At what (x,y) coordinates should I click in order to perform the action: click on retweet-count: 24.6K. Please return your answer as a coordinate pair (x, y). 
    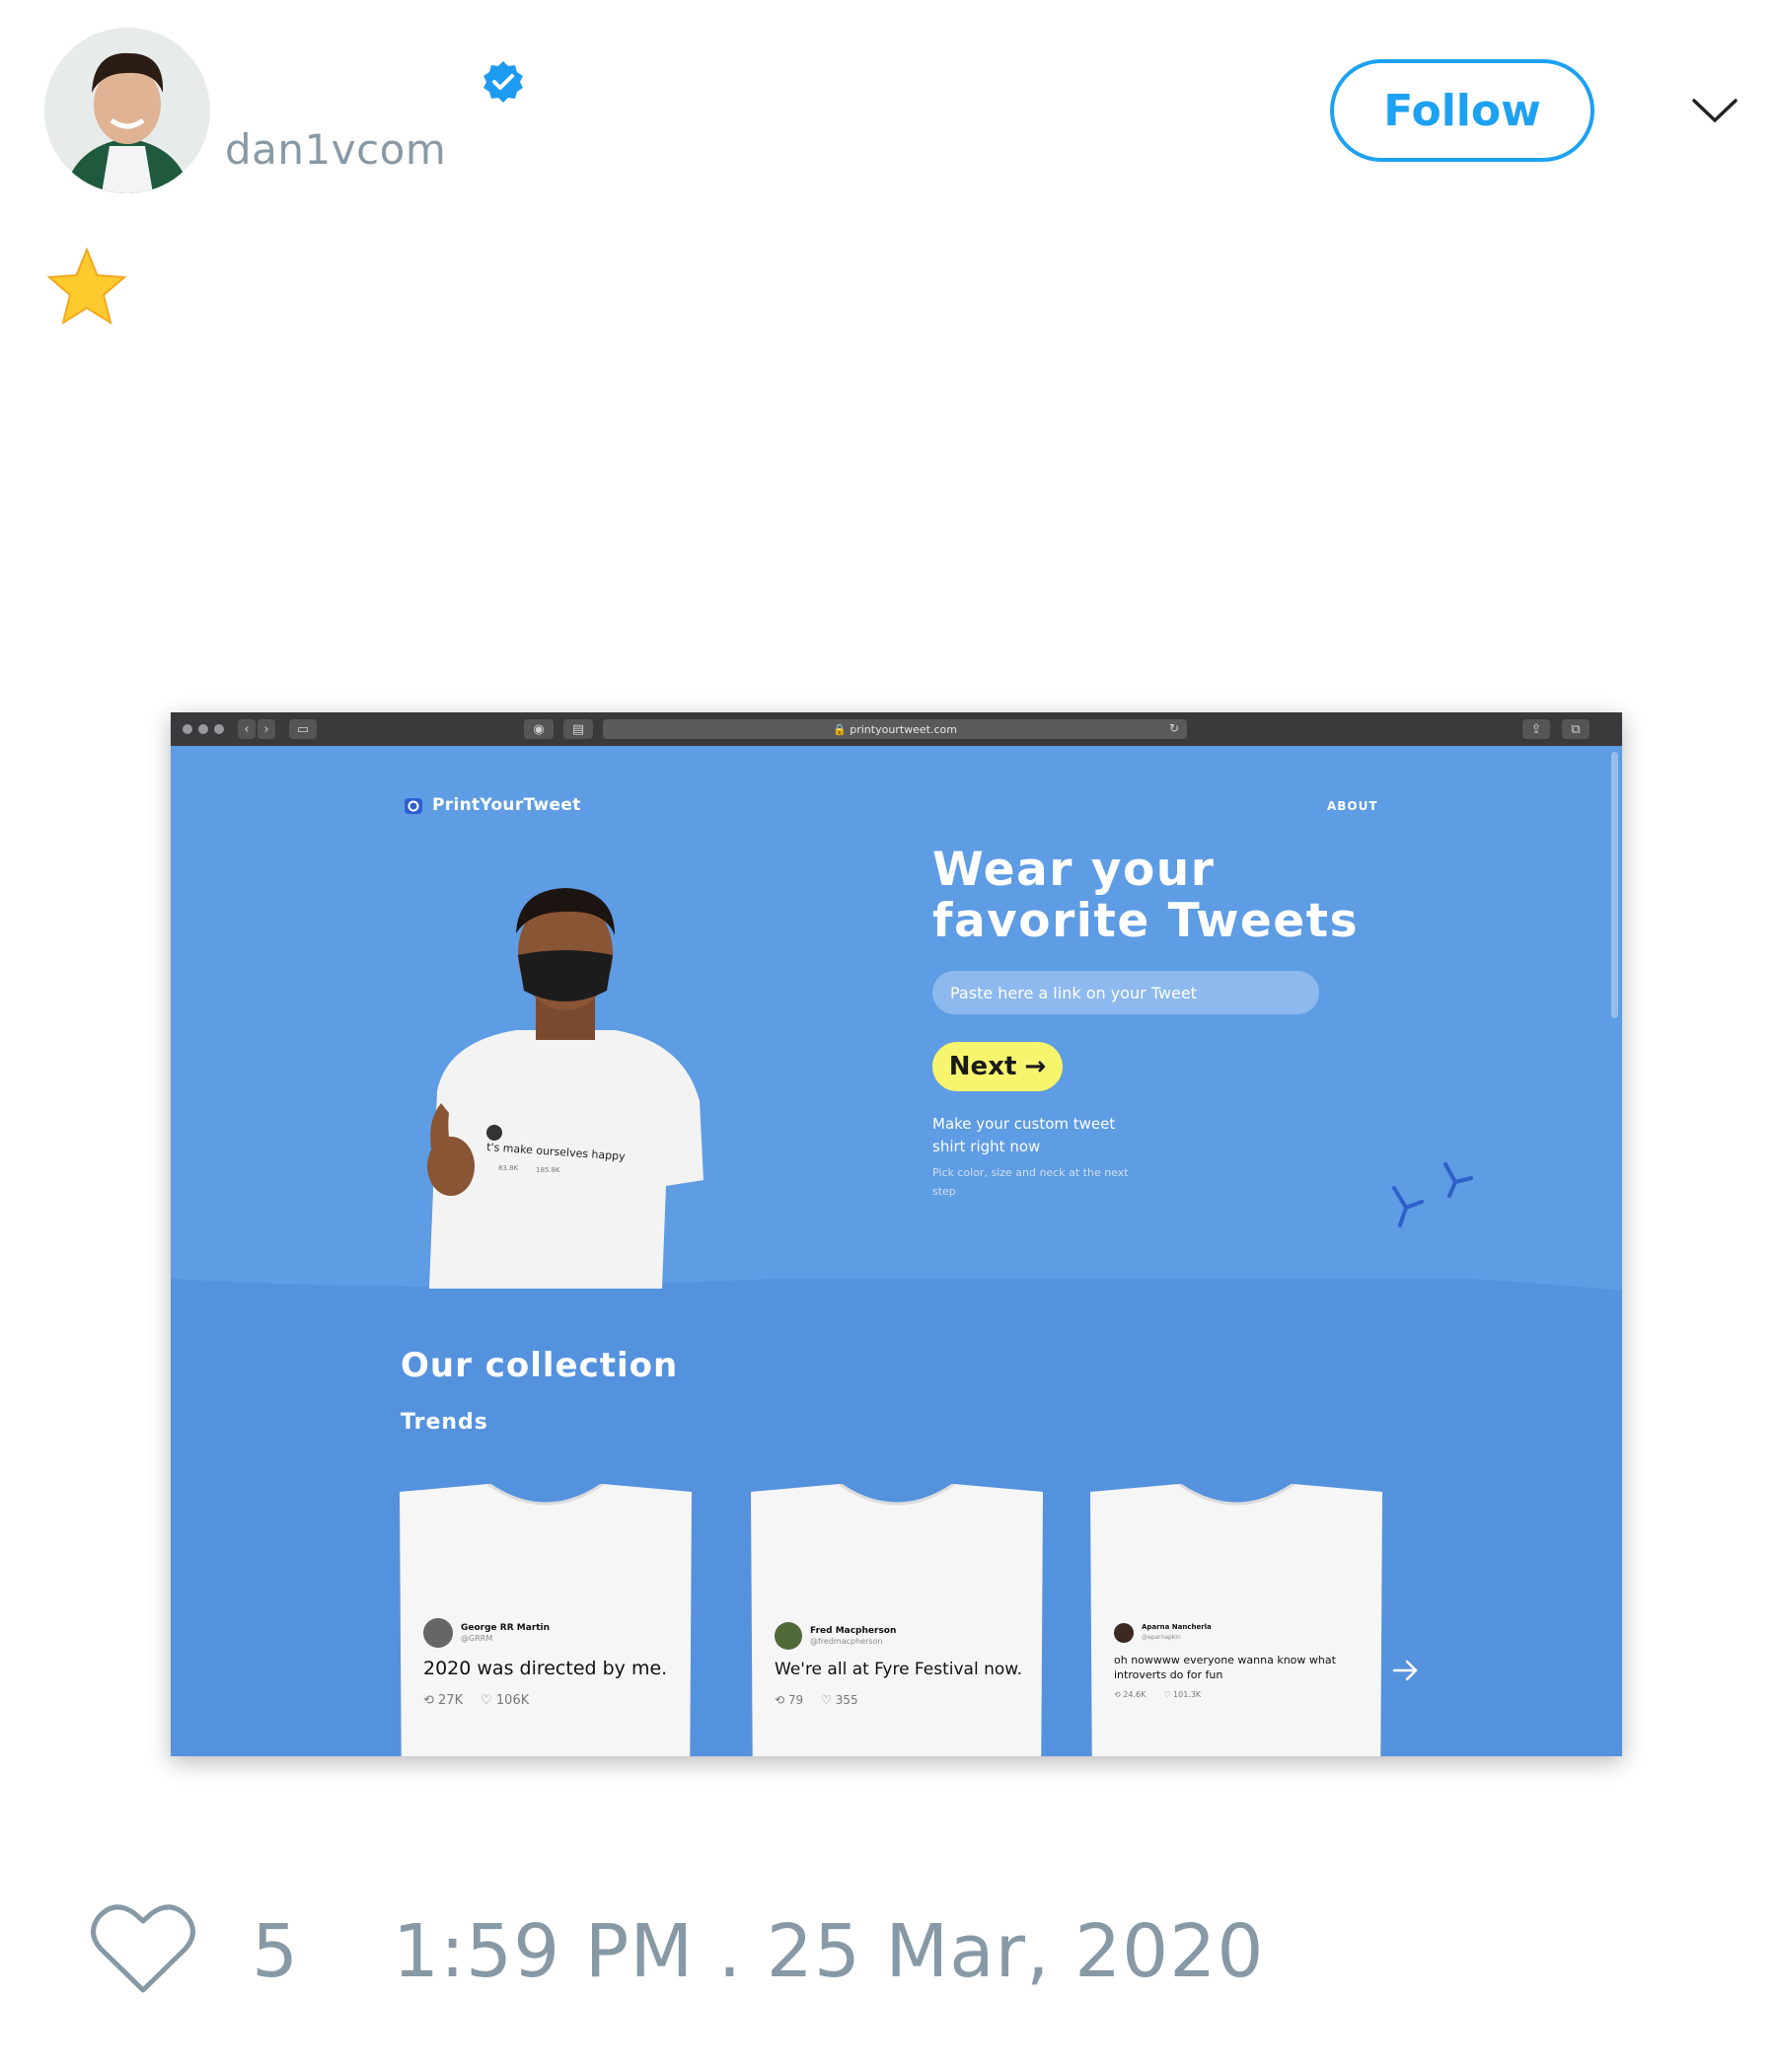
    Looking at the image, I should click on (1135, 1695).